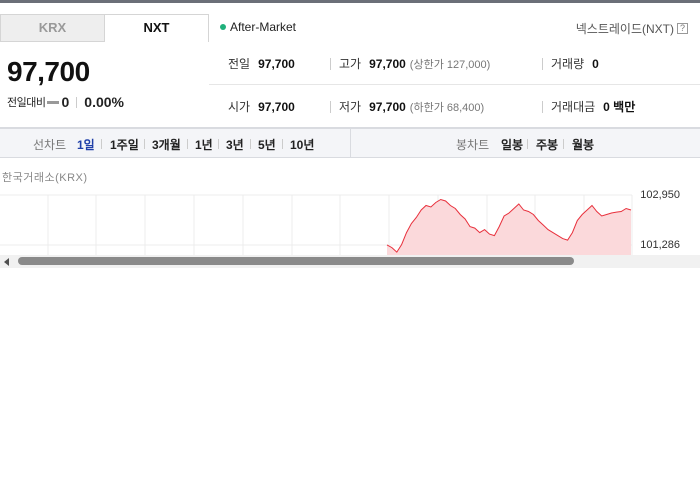  I want to click on stat-label: 전일, so click(239, 64).